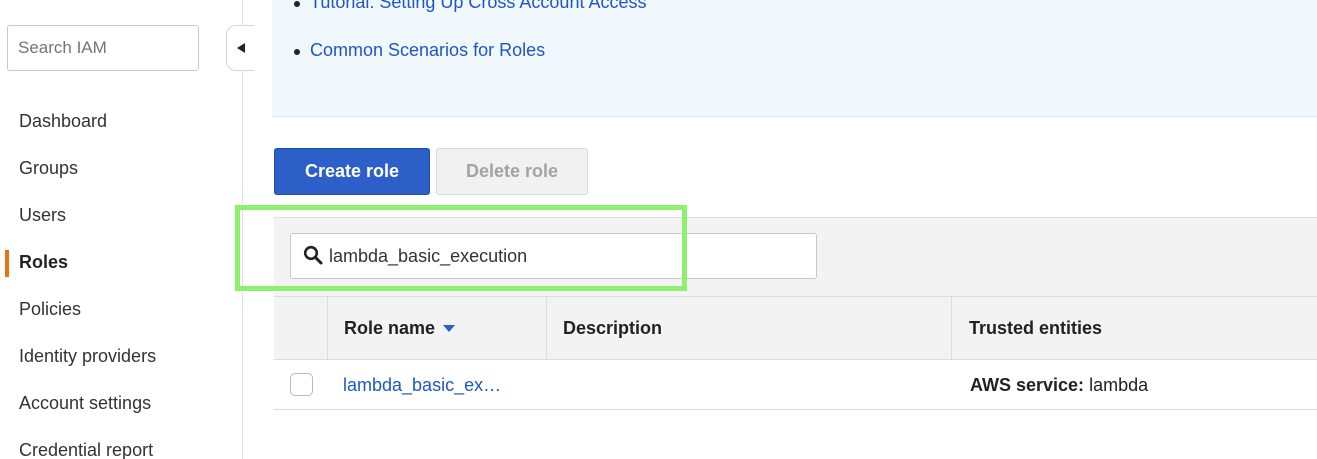 The height and width of the screenshot is (459, 1317). What do you see at coordinates (121, 356) in the screenshot?
I see `sidebar-item-identity-providers: Identity providers` at bounding box center [121, 356].